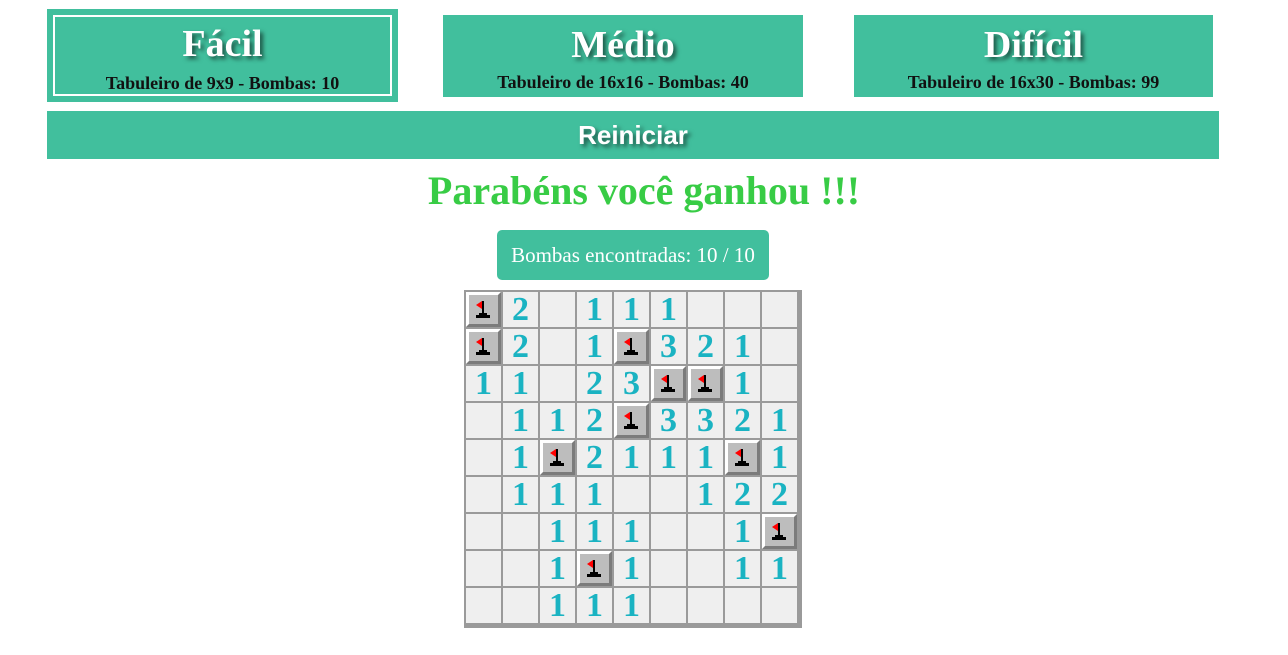 This screenshot has width=1288, height=655. What do you see at coordinates (644, 190) in the screenshot?
I see `win-message: Parabéns você ganhou !!!` at bounding box center [644, 190].